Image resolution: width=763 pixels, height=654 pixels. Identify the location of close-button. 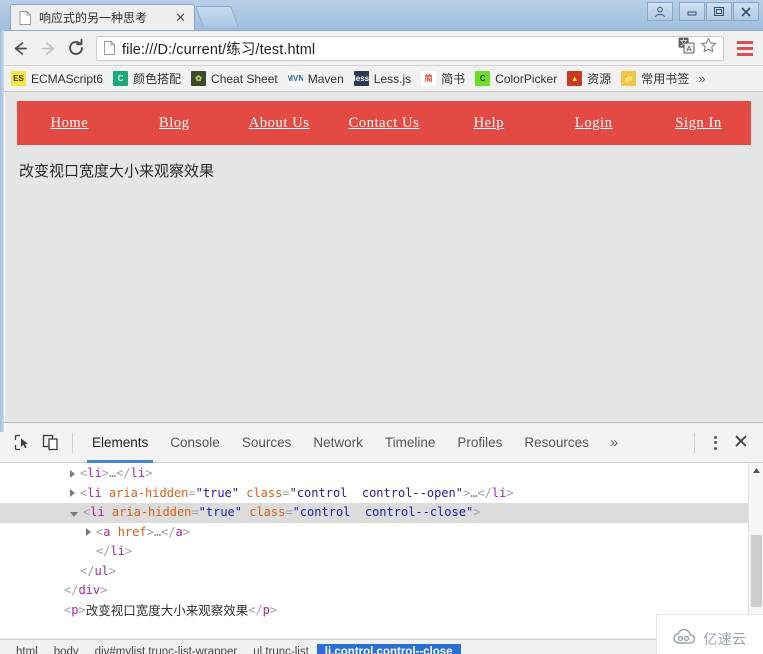
(746, 11).